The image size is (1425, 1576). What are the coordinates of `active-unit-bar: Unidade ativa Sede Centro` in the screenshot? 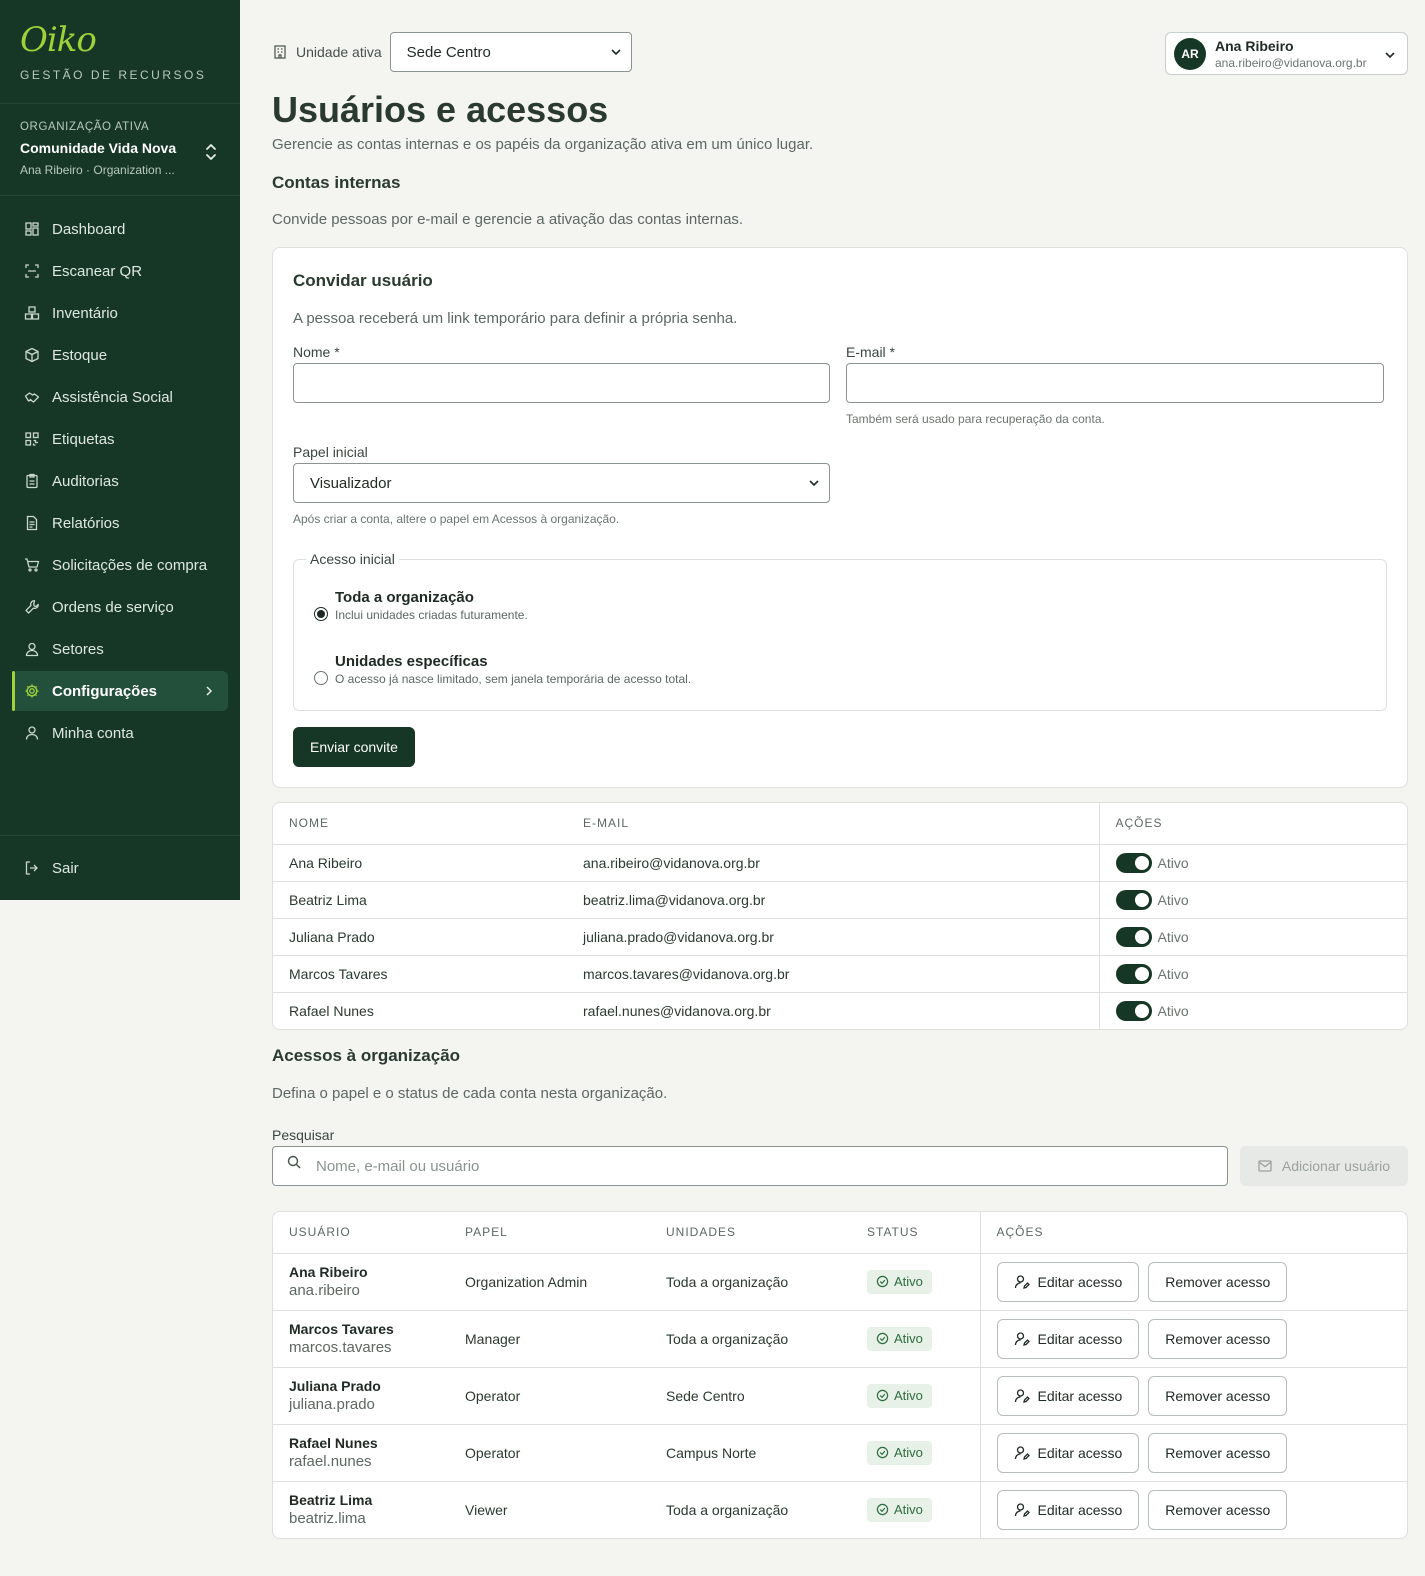 It's located at (452, 52).